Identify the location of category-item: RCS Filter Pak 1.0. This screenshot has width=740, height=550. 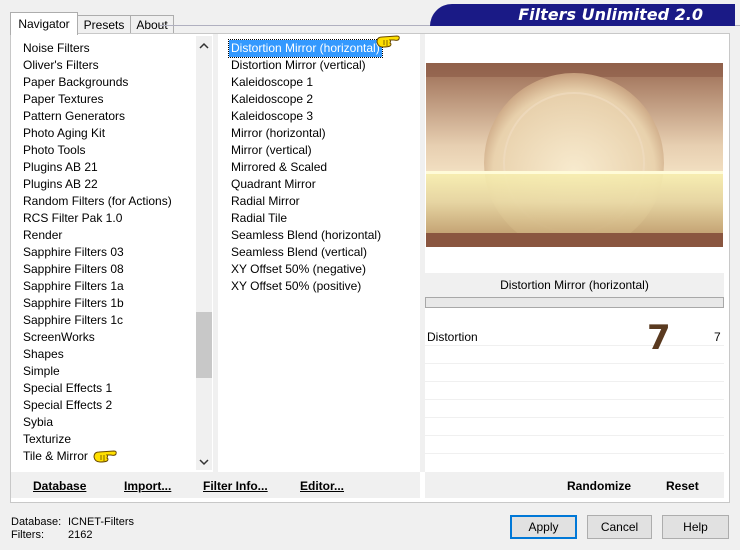
(72, 218).